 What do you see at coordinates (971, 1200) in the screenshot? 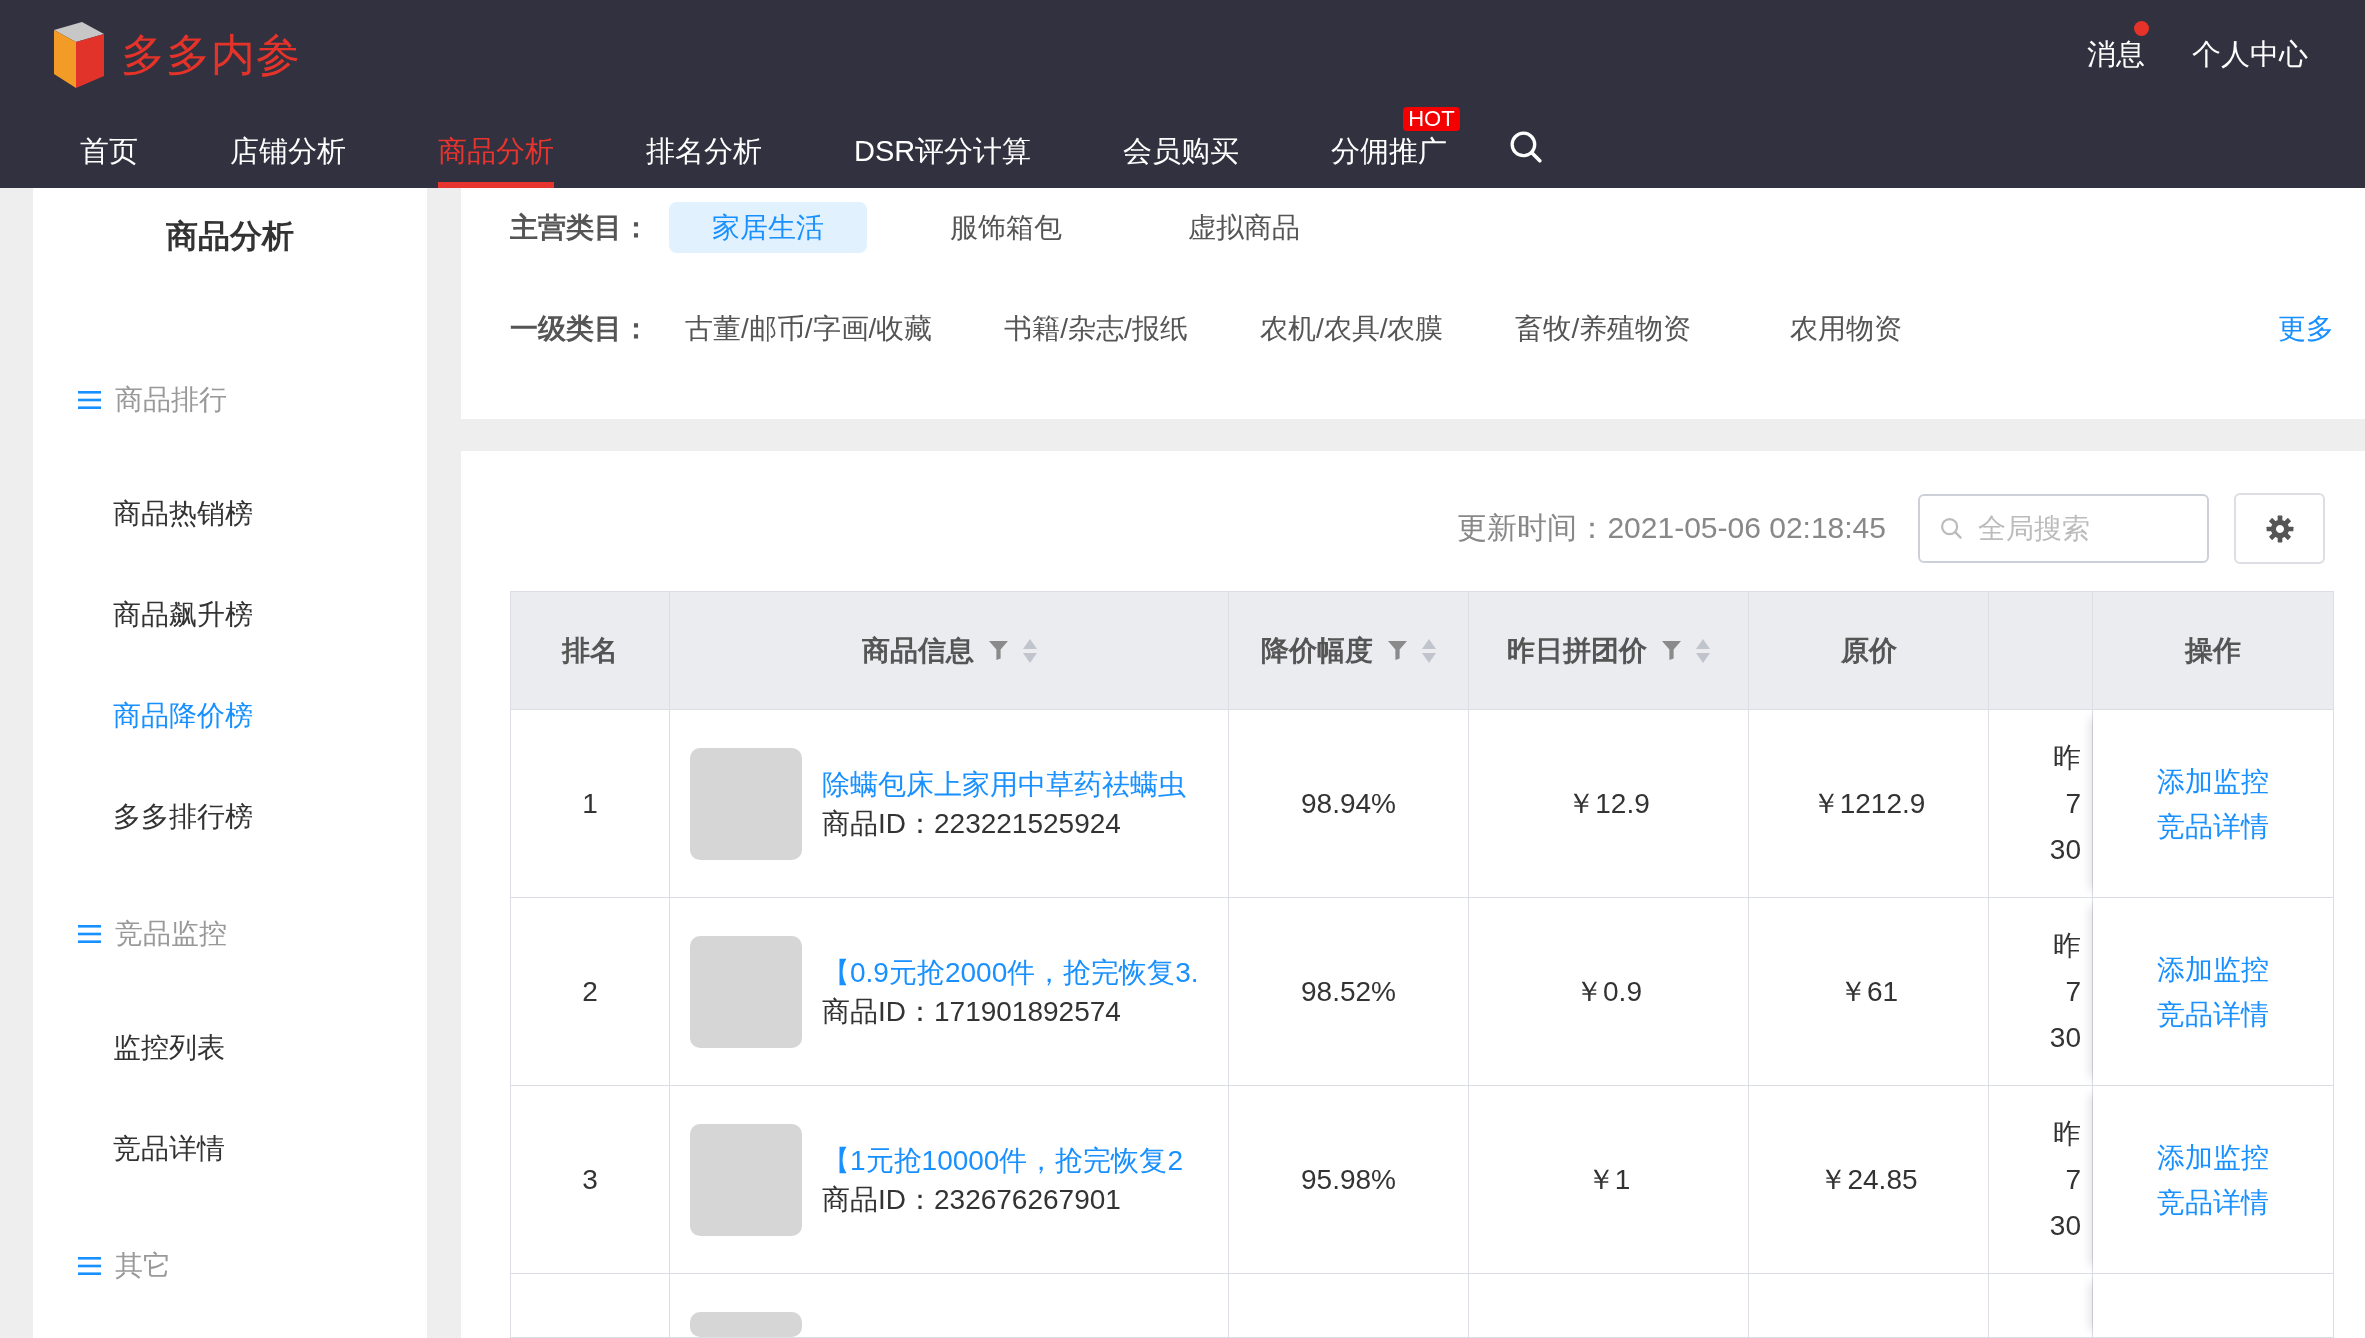
I see `product-id: 商品ID：232676267901` at bounding box center [971, 1200].